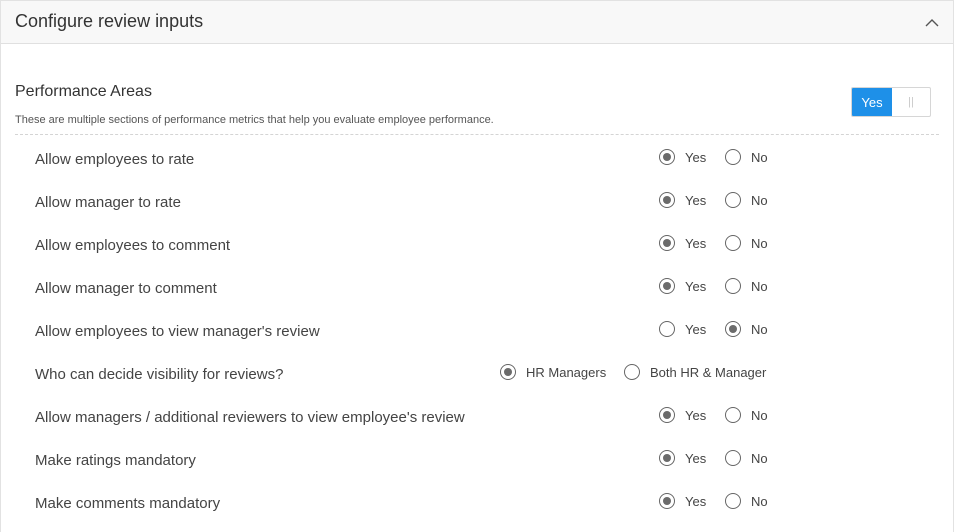 The image size is (954, 532). I want to click on section-divider, so click(477, 134).